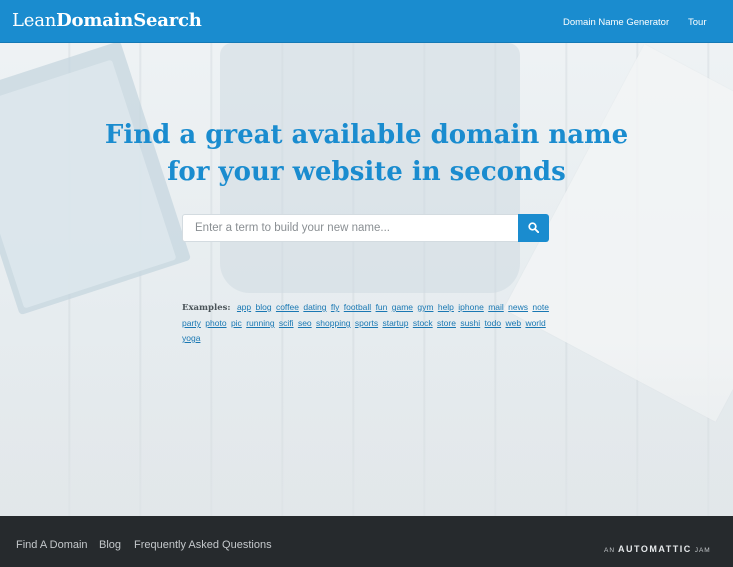  What do you see at coordinates (236, 323) in the screenshot?
I see `example-link-pic: pic` at bounding box center [236, 323].